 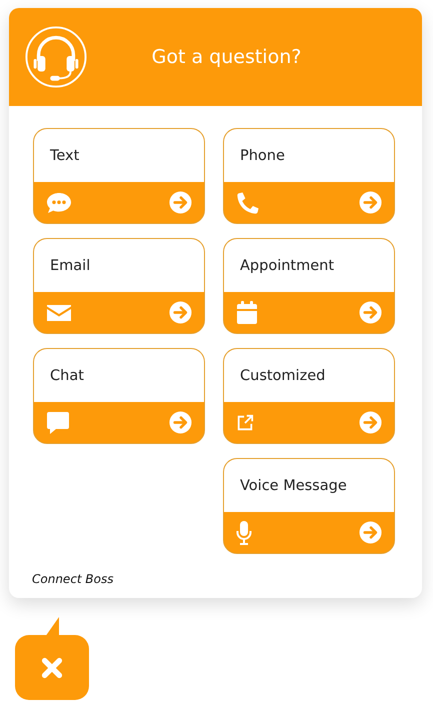 I want to click on contact-option: Email, so click(x=119, y=286).